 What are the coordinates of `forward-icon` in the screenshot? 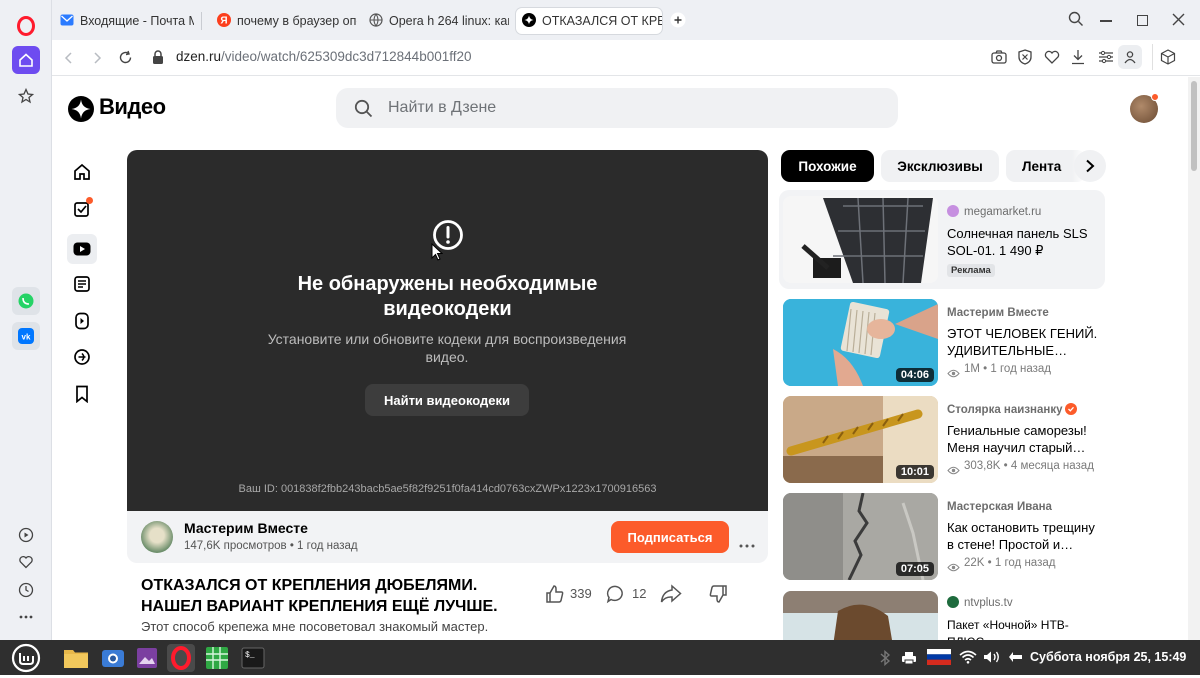 It's located at (97, 60).